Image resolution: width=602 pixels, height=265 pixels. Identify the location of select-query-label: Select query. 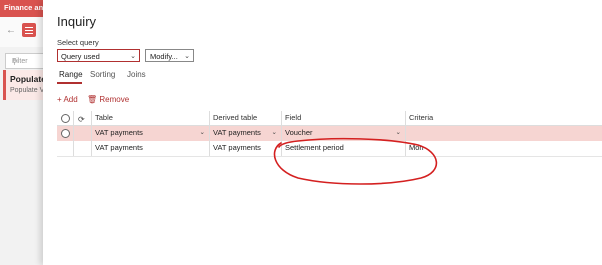
(78, 42).